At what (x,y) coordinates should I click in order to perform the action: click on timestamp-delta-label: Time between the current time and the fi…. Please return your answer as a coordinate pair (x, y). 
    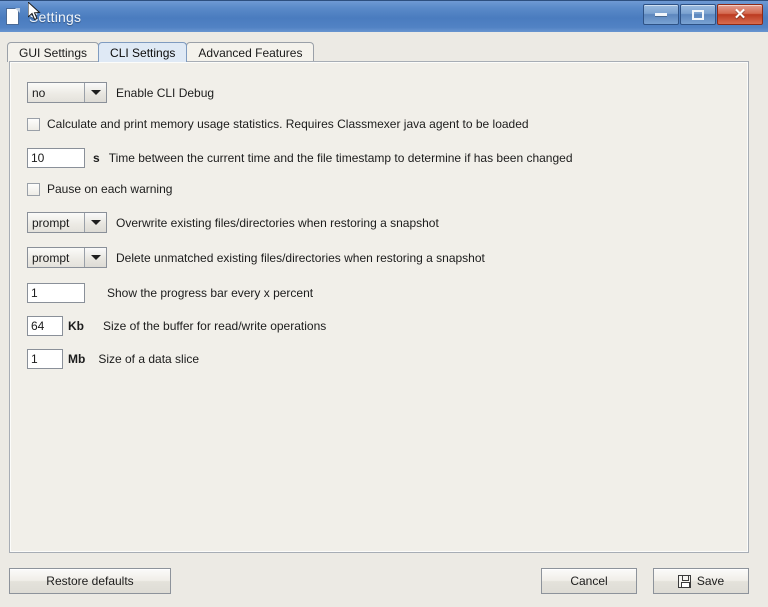
    Looking at the image, I should click on (340, 158).